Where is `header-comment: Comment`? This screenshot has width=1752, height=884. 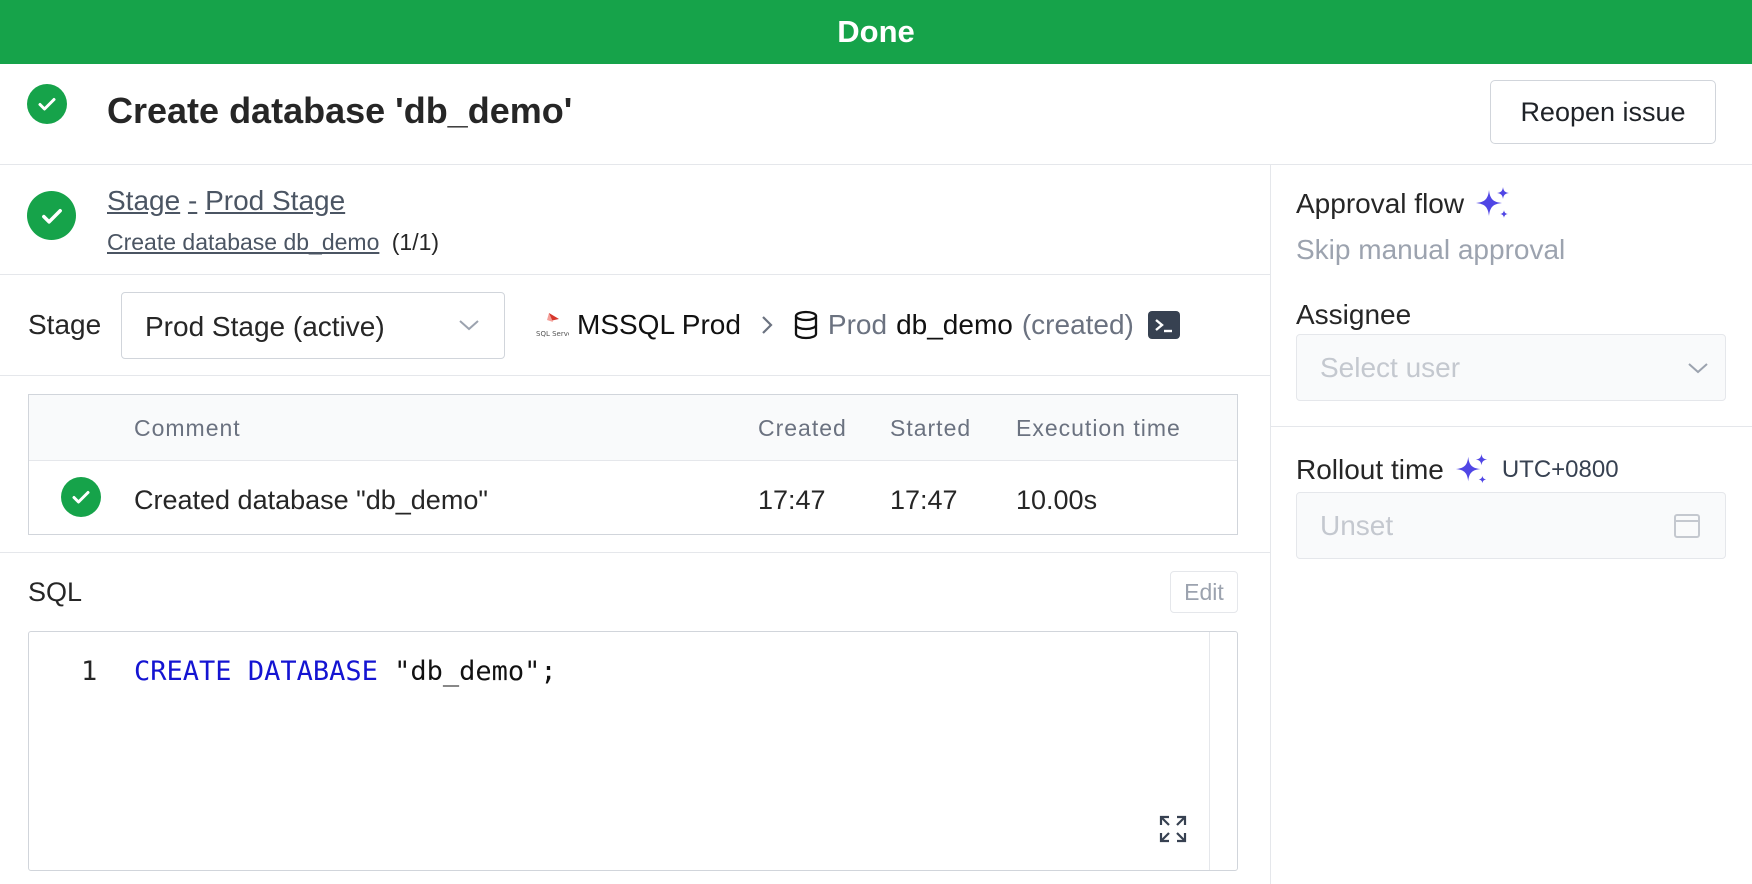 header-comment: Comment is located at coordinates (187, 428).